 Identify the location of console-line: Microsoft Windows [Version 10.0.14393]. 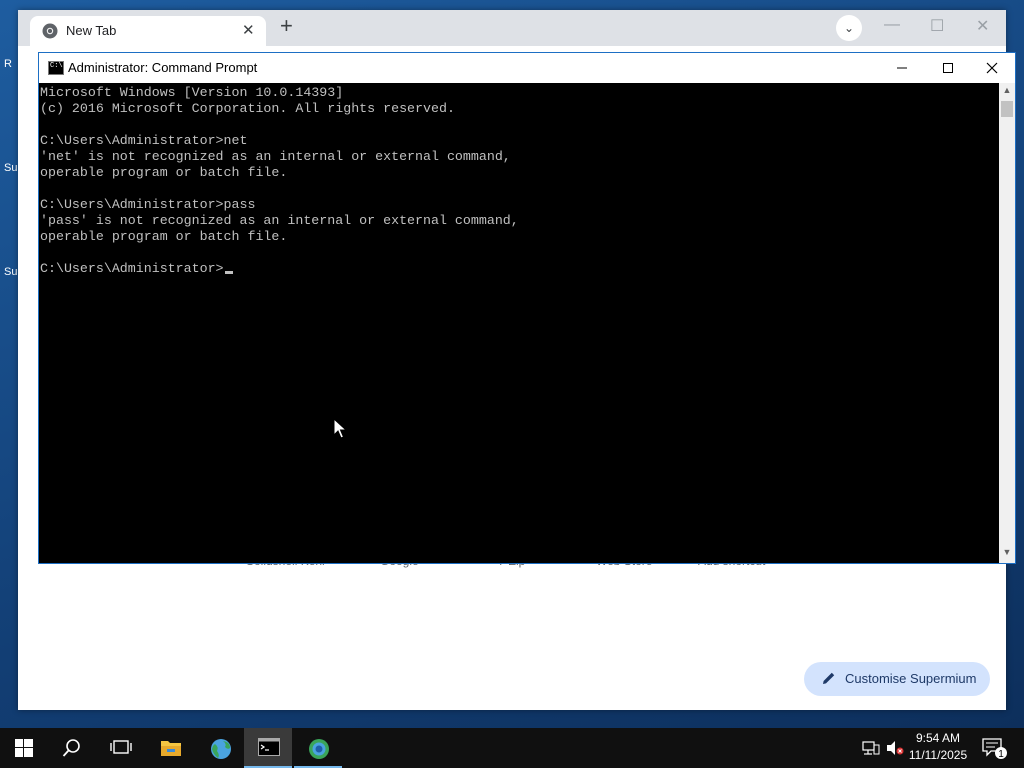
(192, 92).